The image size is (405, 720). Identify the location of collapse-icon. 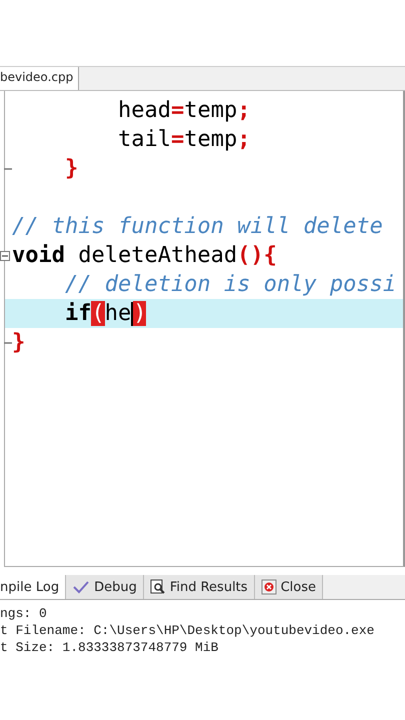
(5, 255).